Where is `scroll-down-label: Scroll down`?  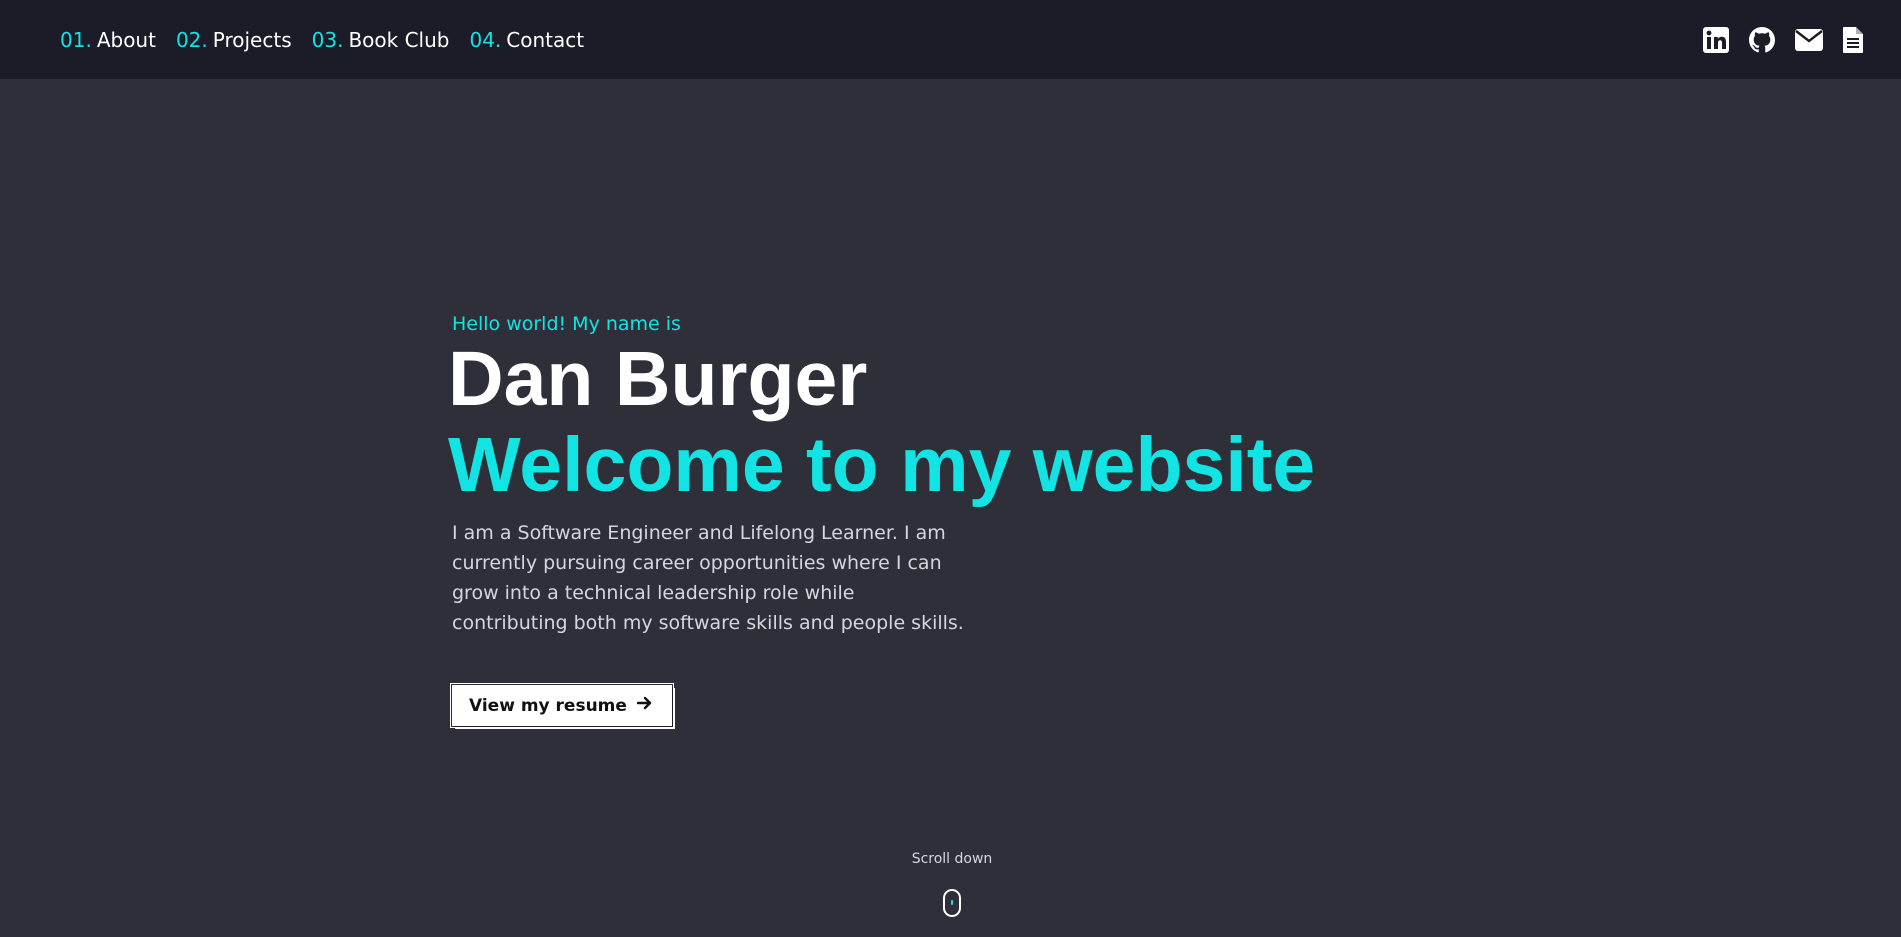 scroll-down-label: Scroll down is located at coordinates (952, 859).